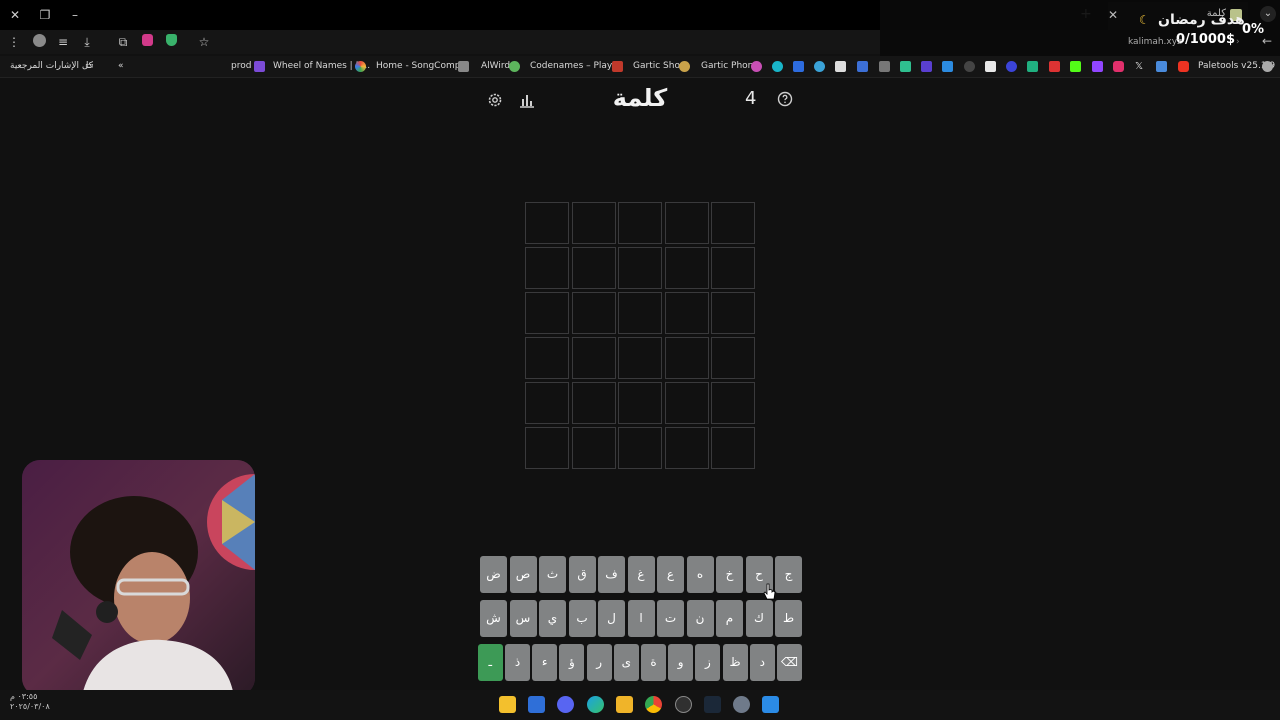 The height and width of the screenshot is (720, 1280). Describe the element at coordinates (1075, 66) in the screenshot. I see `kick-icon` at that location.